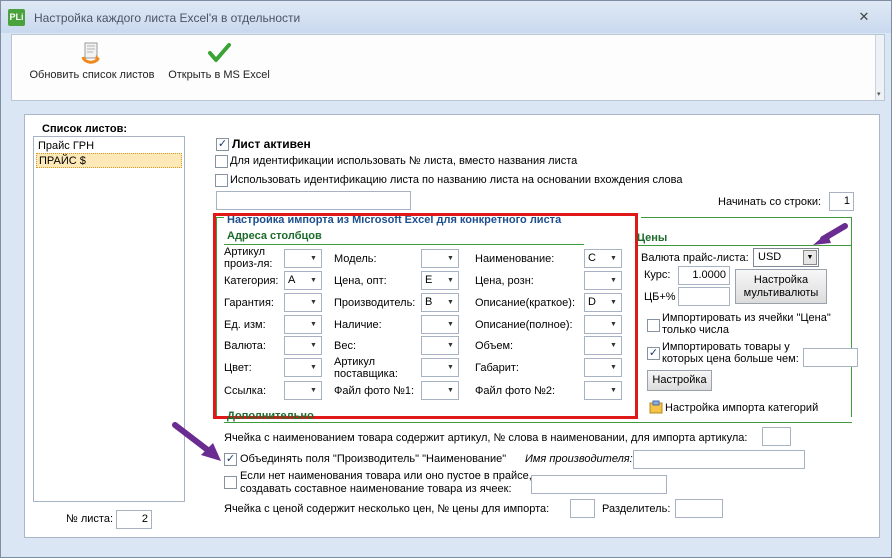 The image size is (892, 558). Describe the element at coordinates (741, 408) in the screenshot. I see `categories-import-button: Настройка импорта категорий` at that location.